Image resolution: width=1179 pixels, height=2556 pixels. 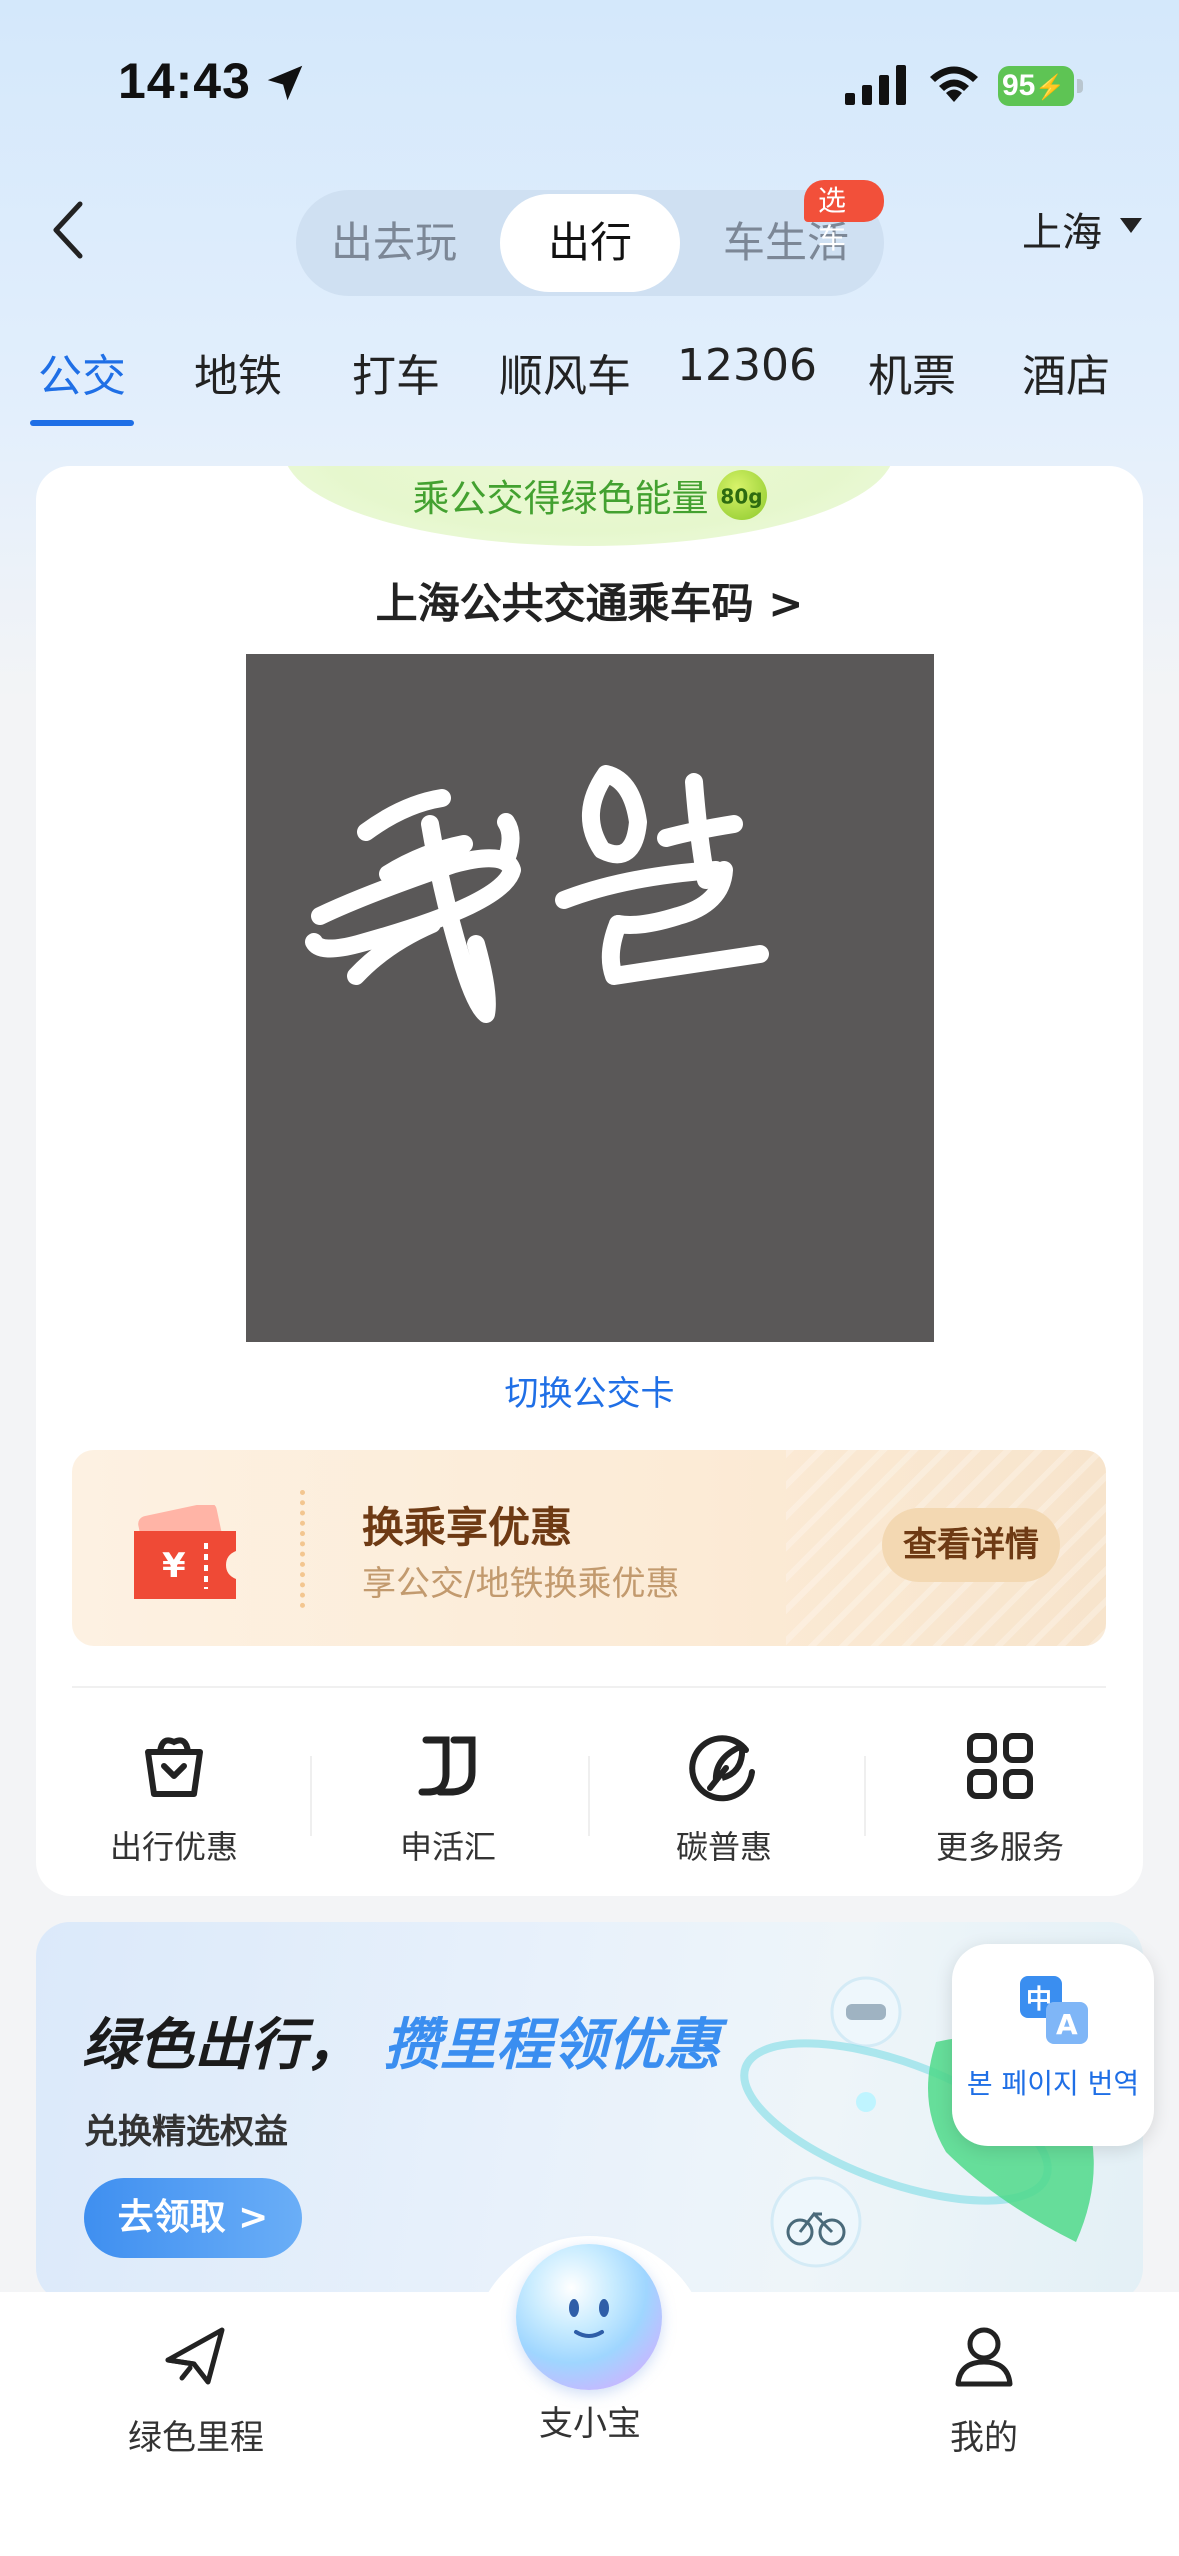 What do you see at coordinates (589, 85) in the screenshot?
I see `status-bar: 14:43 95⚡` at bounding box center [589, 85].